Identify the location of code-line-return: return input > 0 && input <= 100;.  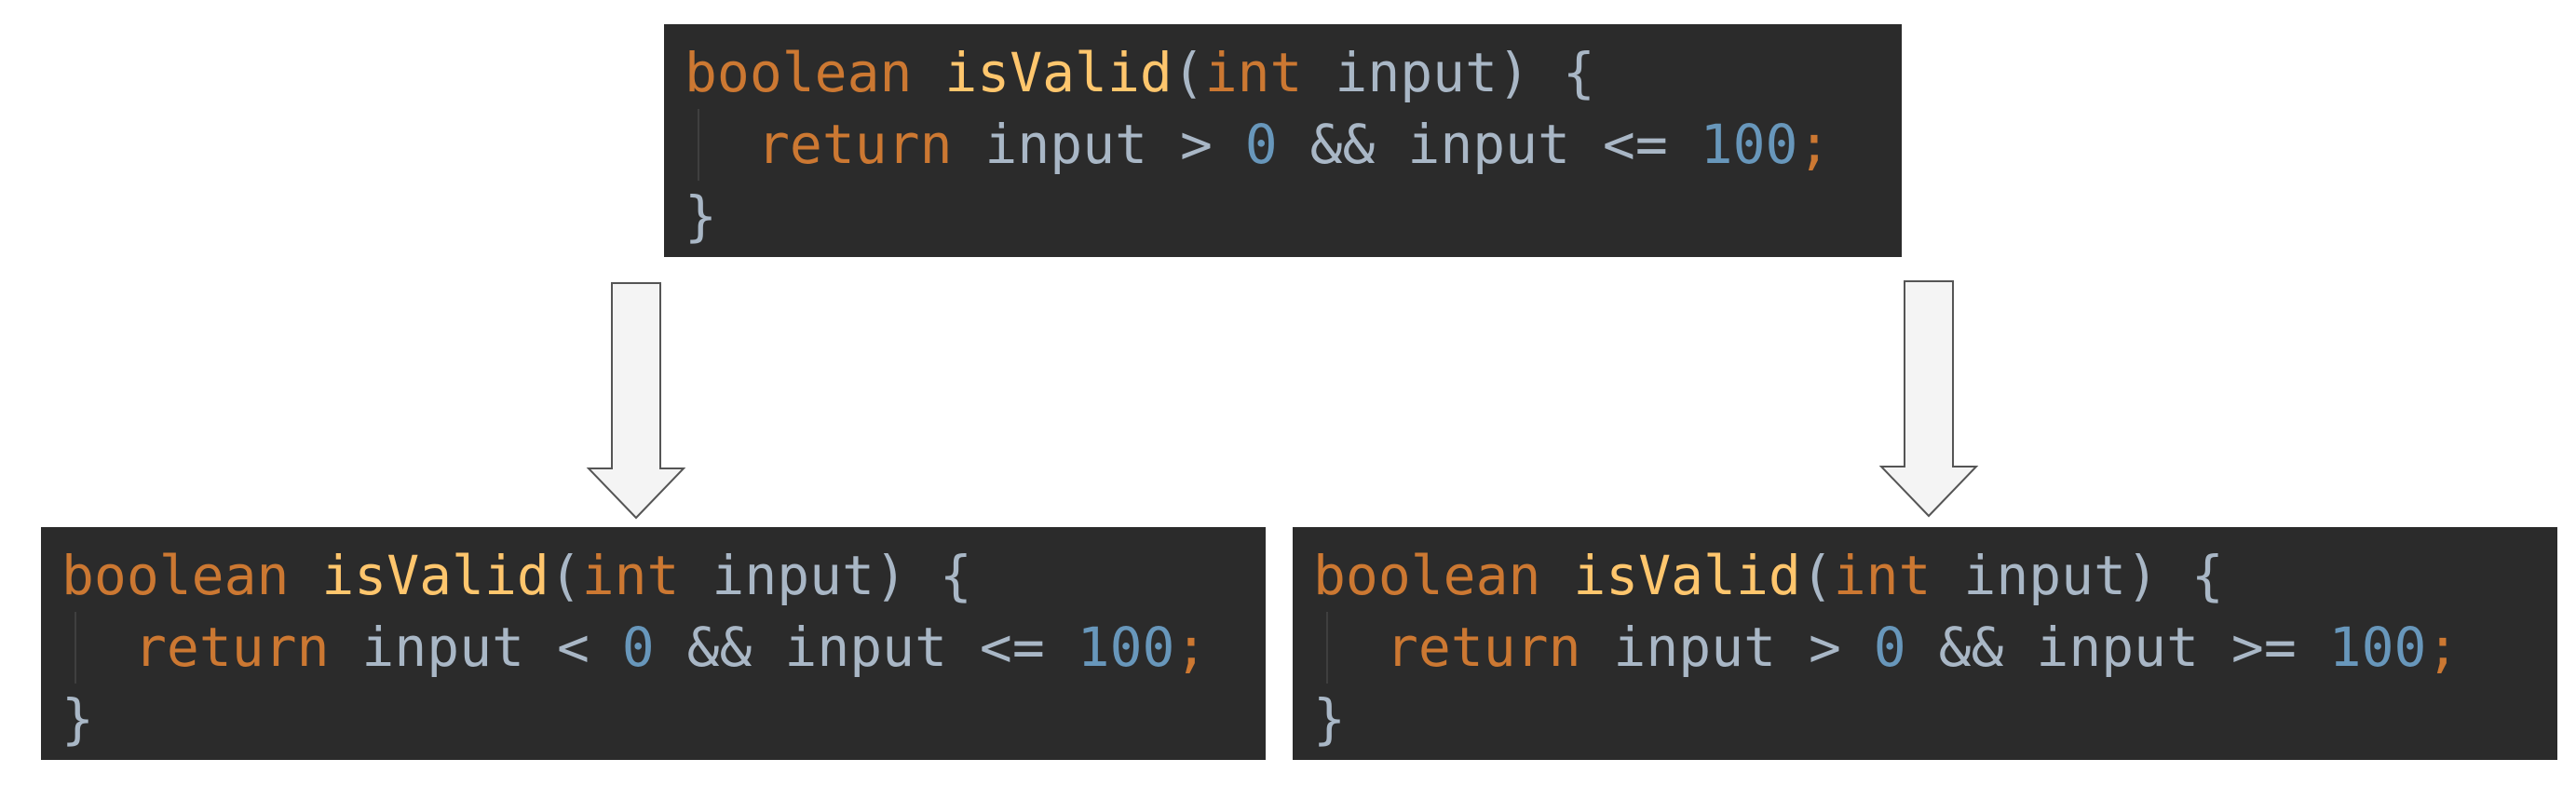
(1283, 145).